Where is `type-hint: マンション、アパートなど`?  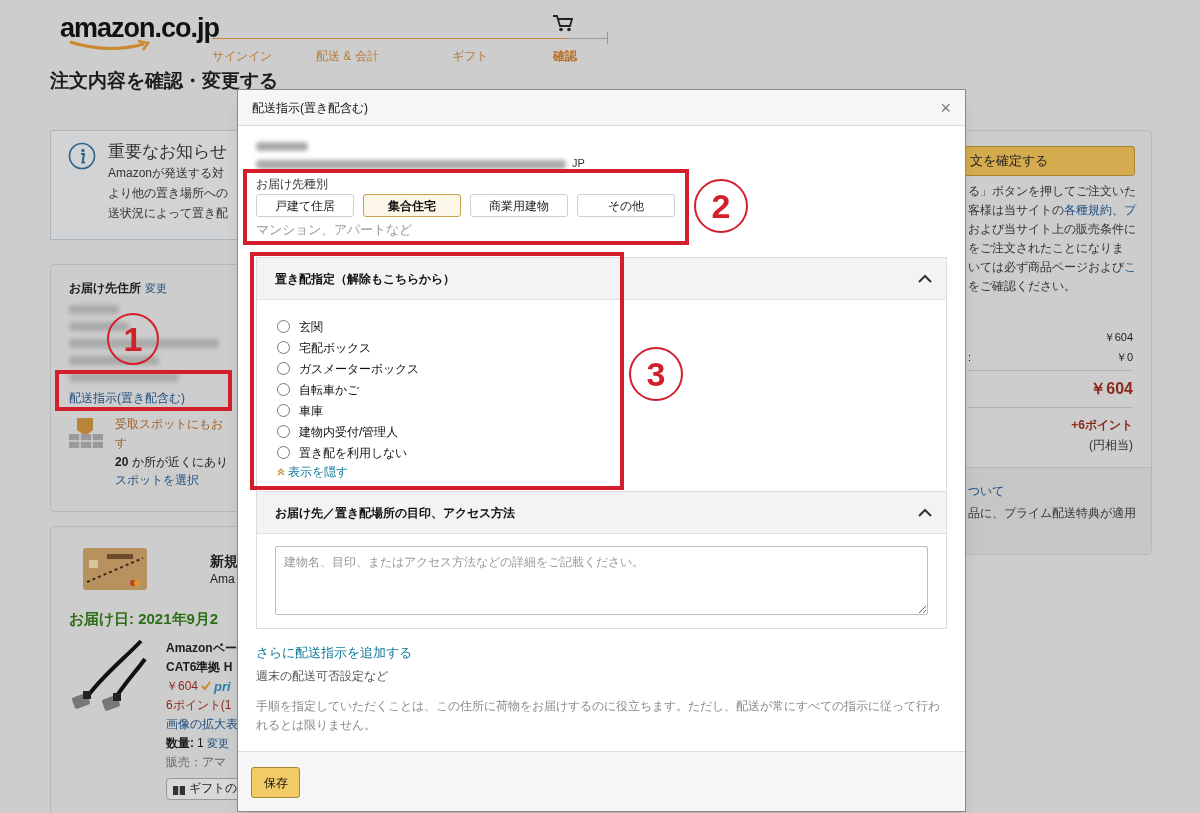 type-hint: マンション、アパートなど is located at coordinates (334, 230).